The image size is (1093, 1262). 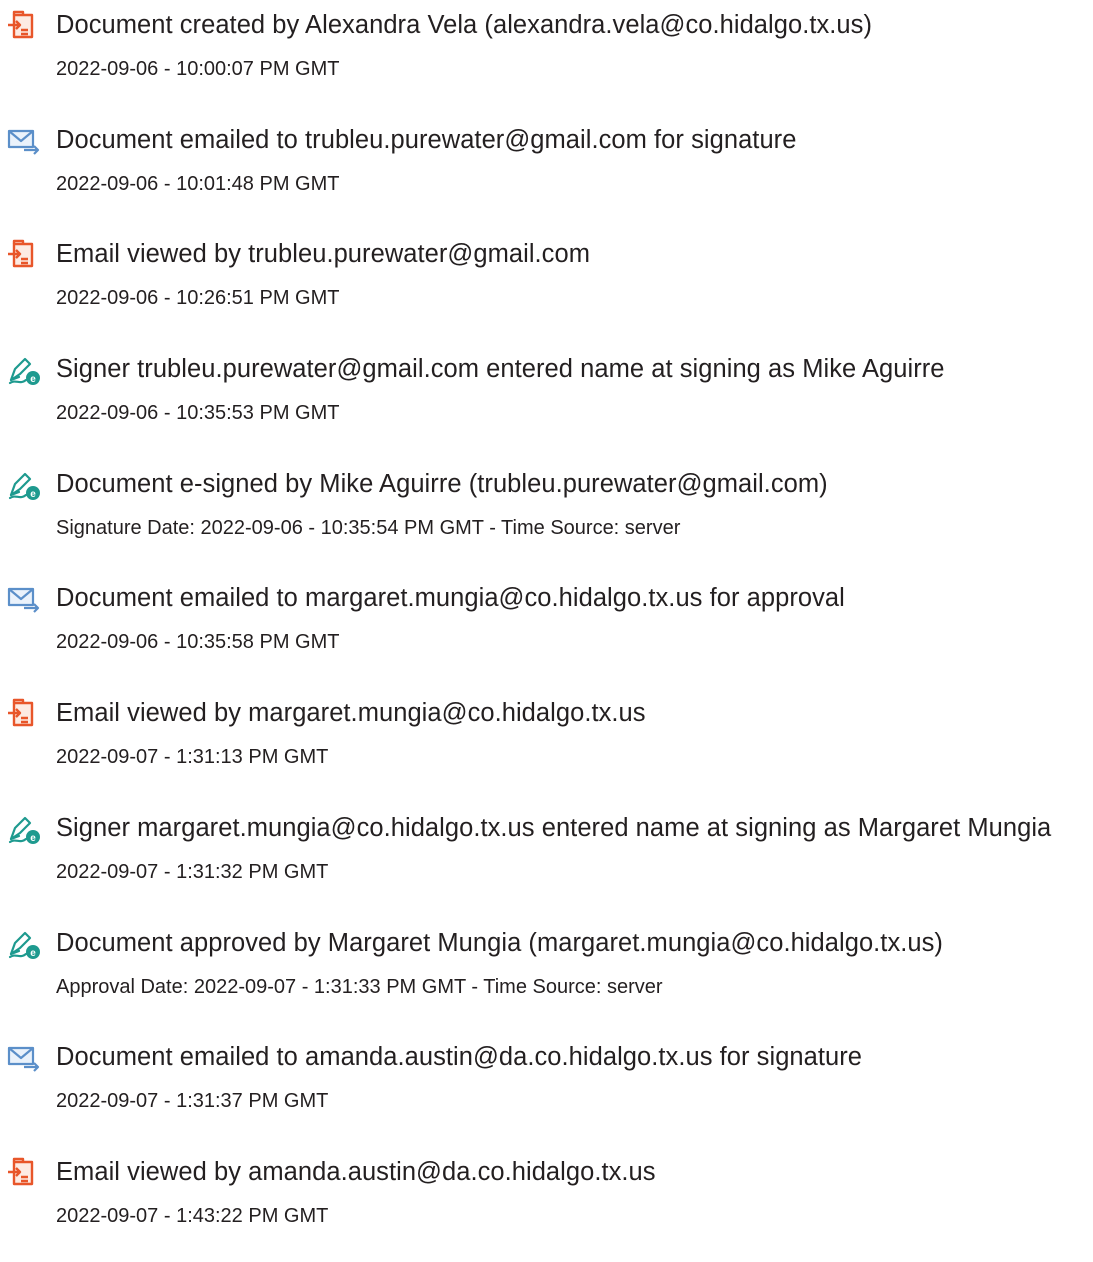 I want to click on event-timestamp: 2022-09-06 - 10:35:58 PM GMT, so click(x=198, y=642).